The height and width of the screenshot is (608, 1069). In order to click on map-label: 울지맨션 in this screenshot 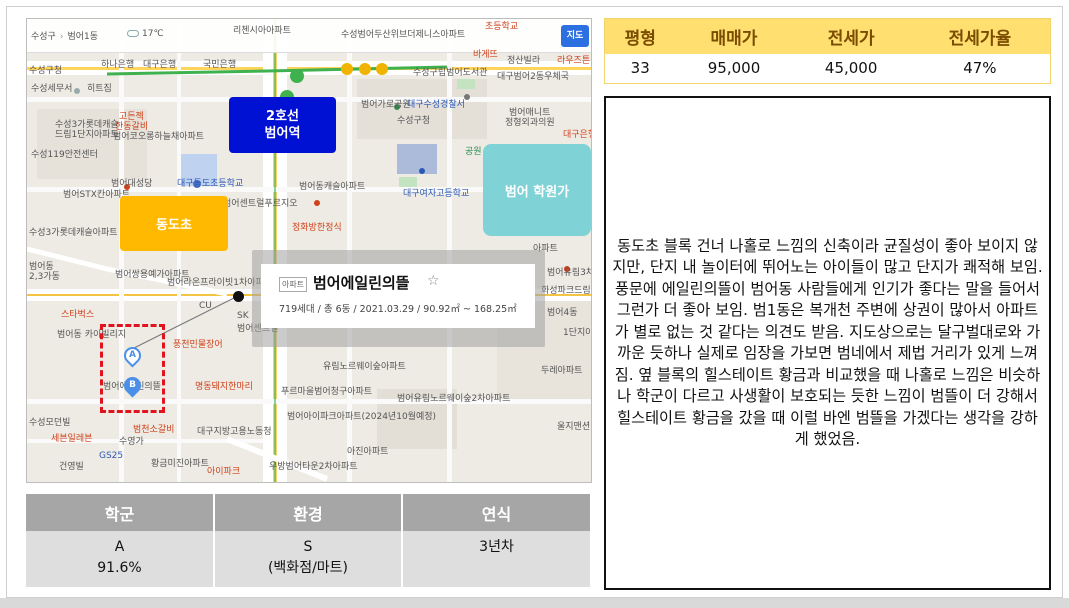, I will do `click(574, 427)`.